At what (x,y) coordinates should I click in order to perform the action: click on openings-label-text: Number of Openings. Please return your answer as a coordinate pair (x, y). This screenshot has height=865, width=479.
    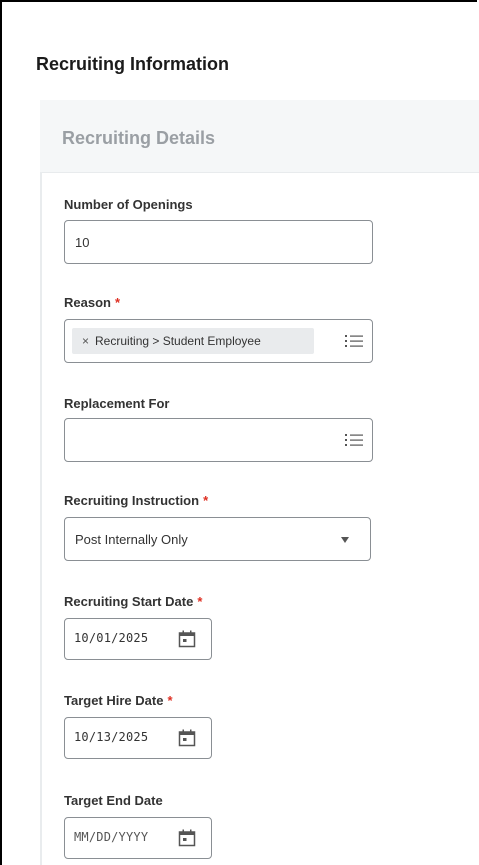
    Looking at the image, I should click on (128, 204).